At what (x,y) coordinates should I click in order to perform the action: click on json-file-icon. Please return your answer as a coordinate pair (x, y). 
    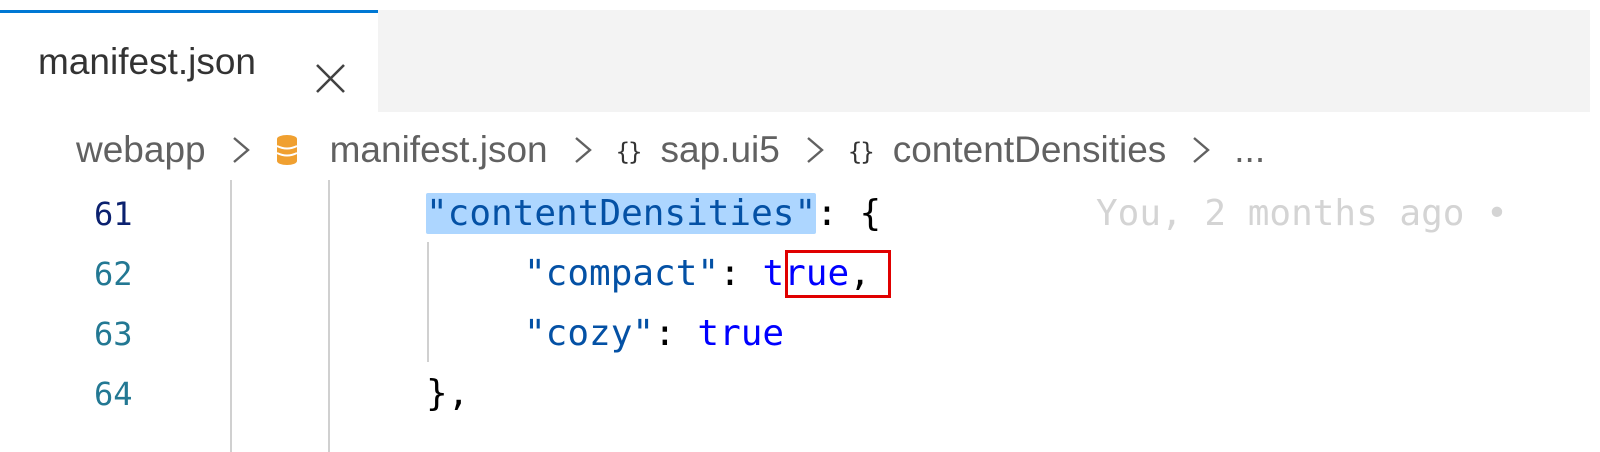
    Looking at the image, I should click on (287, 150).